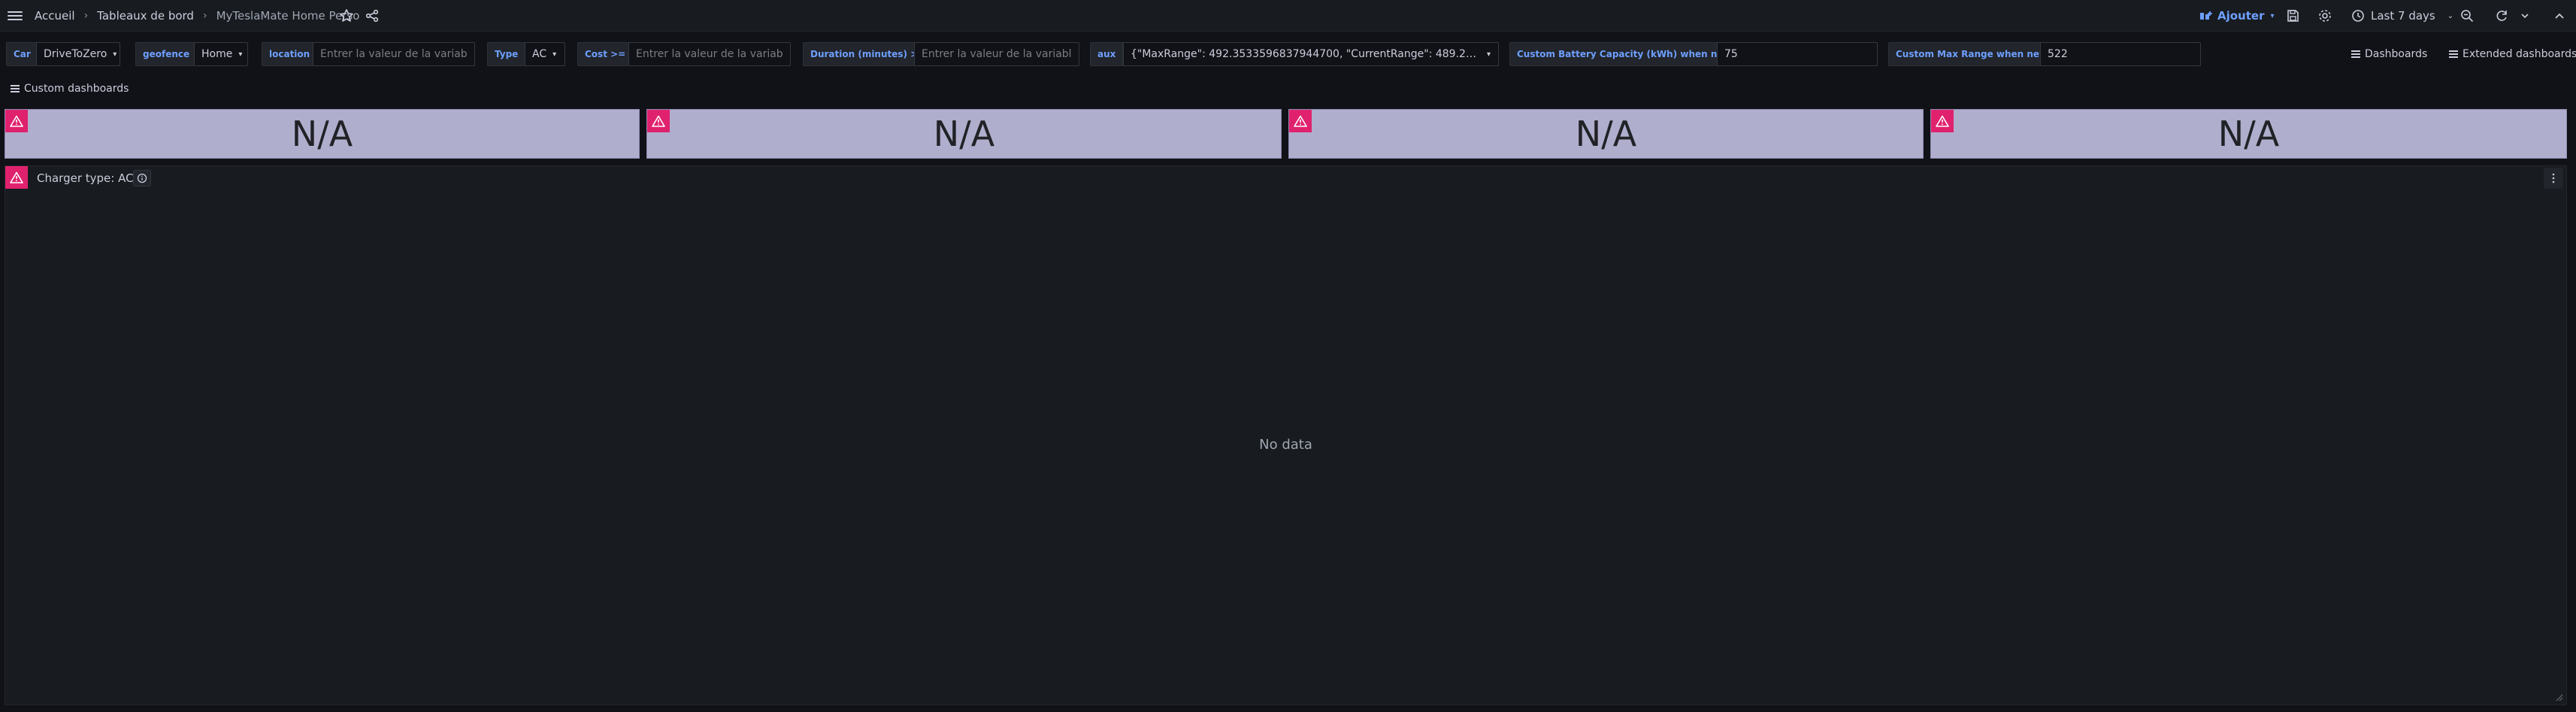  I want to click on variable-label-geofence: geofence, so click(166, 54).